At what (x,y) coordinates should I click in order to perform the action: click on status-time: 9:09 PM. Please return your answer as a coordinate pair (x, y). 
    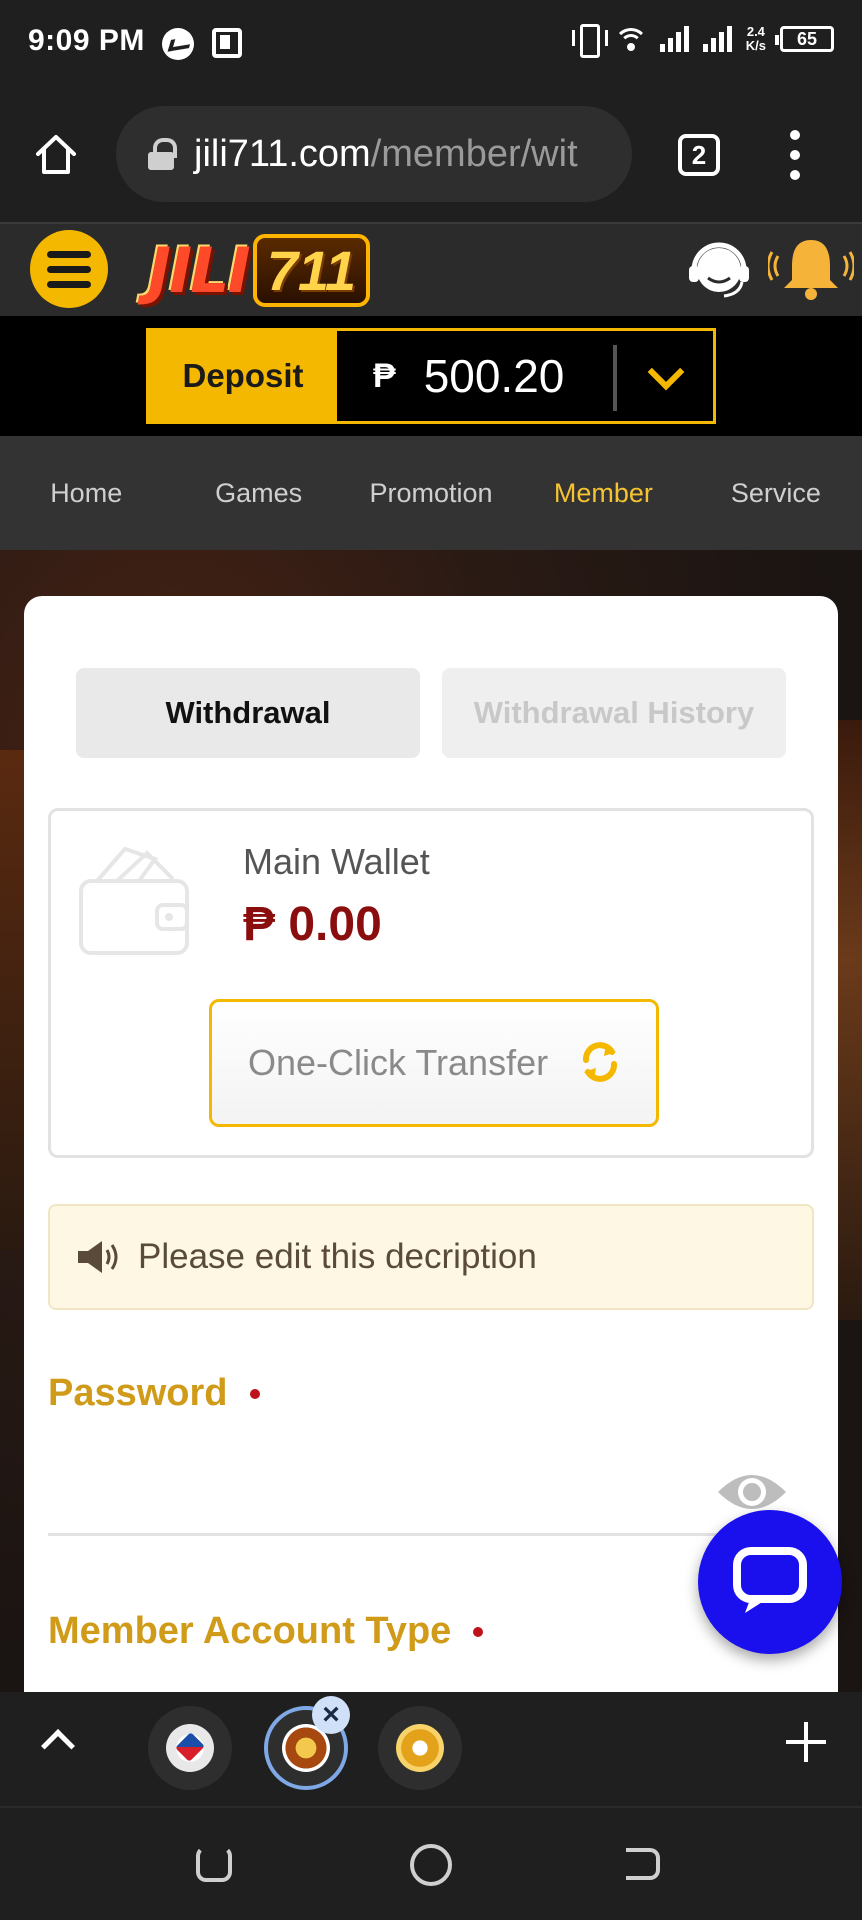
    Looking at the image, I should click on (86, 40).